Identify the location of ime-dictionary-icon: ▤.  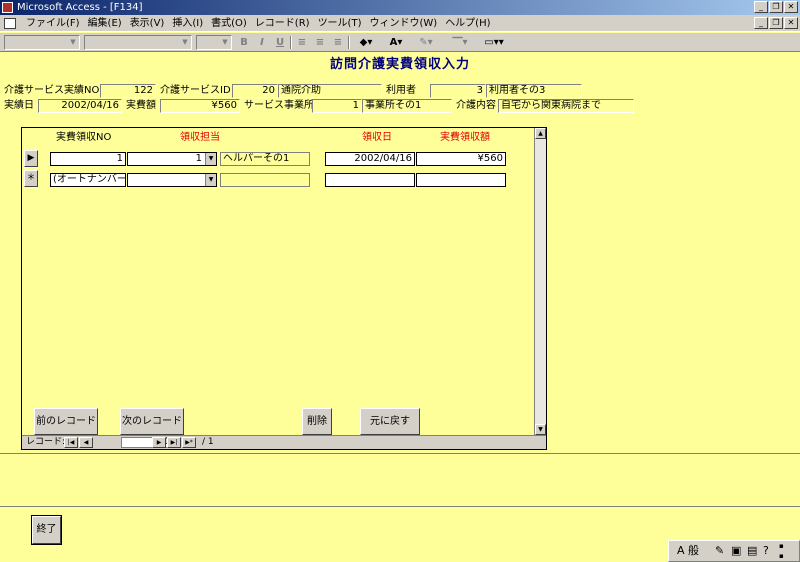
(752, 551).